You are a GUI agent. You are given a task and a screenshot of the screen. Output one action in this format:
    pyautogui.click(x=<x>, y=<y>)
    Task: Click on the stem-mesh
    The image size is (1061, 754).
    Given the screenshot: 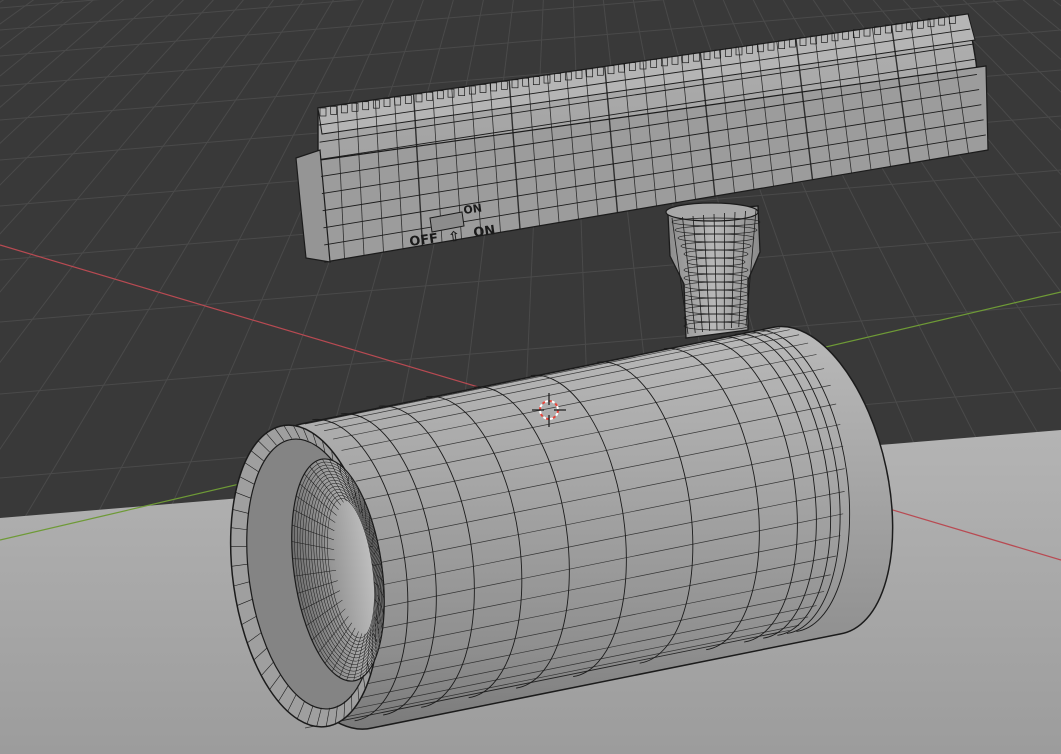 What is the action you would take?
    pyautogui.click(x=713, y=270)
    